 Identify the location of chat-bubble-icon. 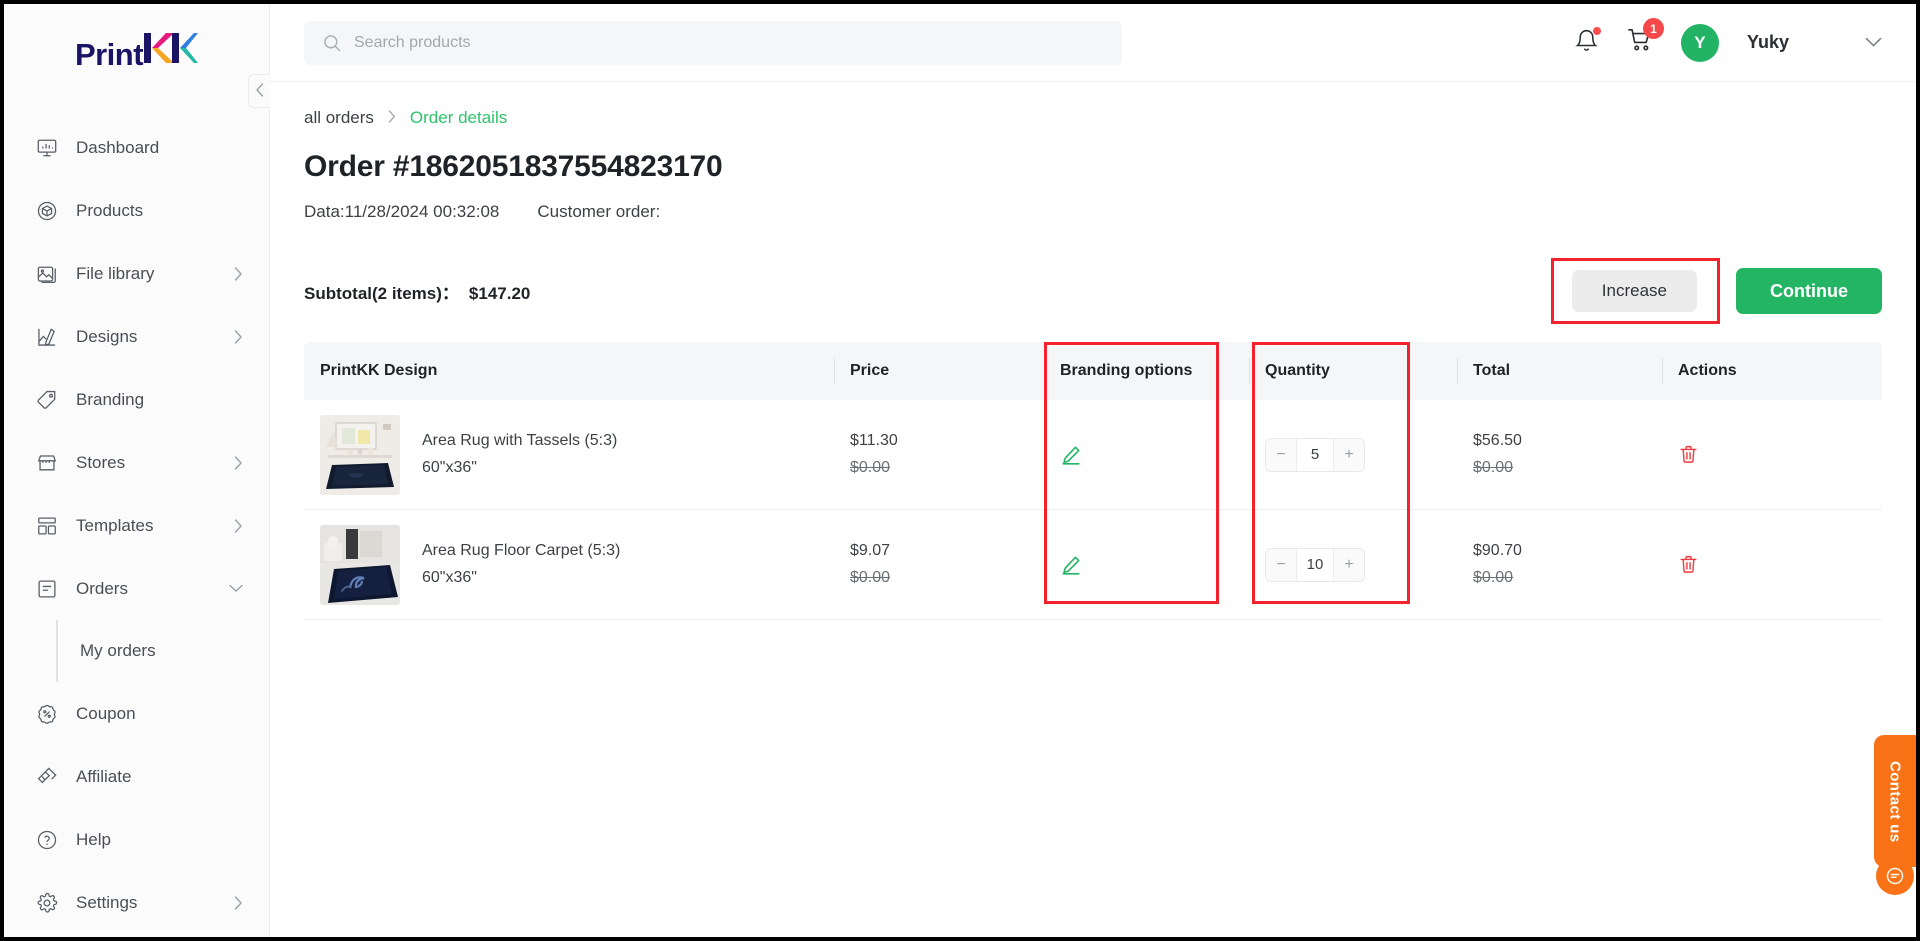
(1895, 876).